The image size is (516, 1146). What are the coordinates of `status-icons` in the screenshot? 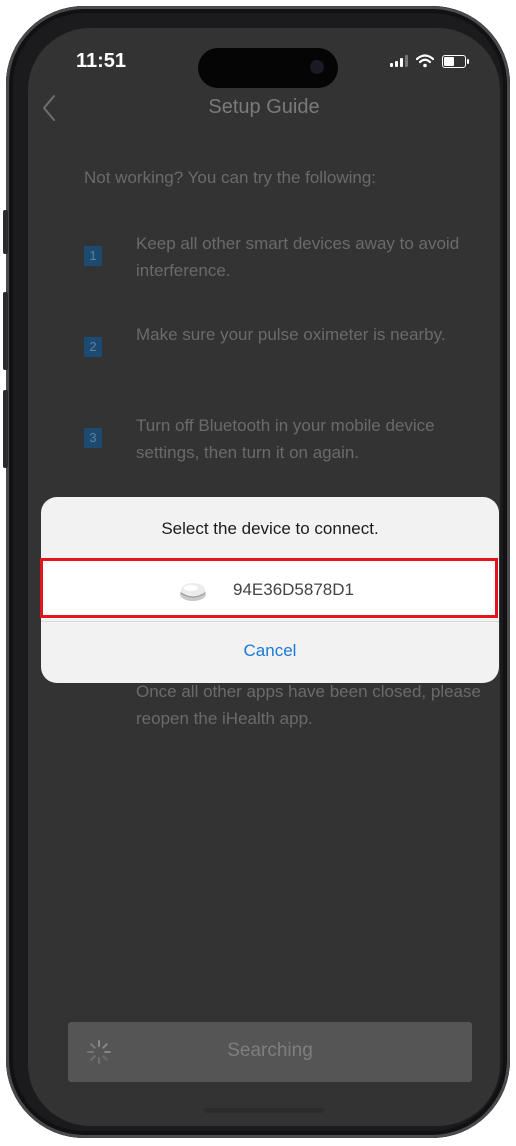 It's located at (429, 61).